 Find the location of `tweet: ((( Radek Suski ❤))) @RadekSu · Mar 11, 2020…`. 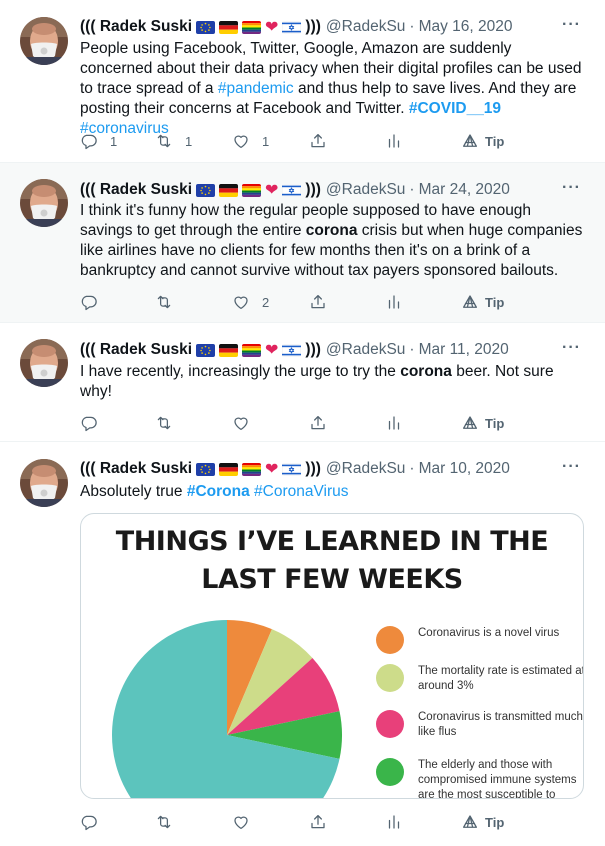

tweet: ((( Radek Suski ❤))) @RadekSu · Mar 11, 2020… is located at coordinates (302, 382).